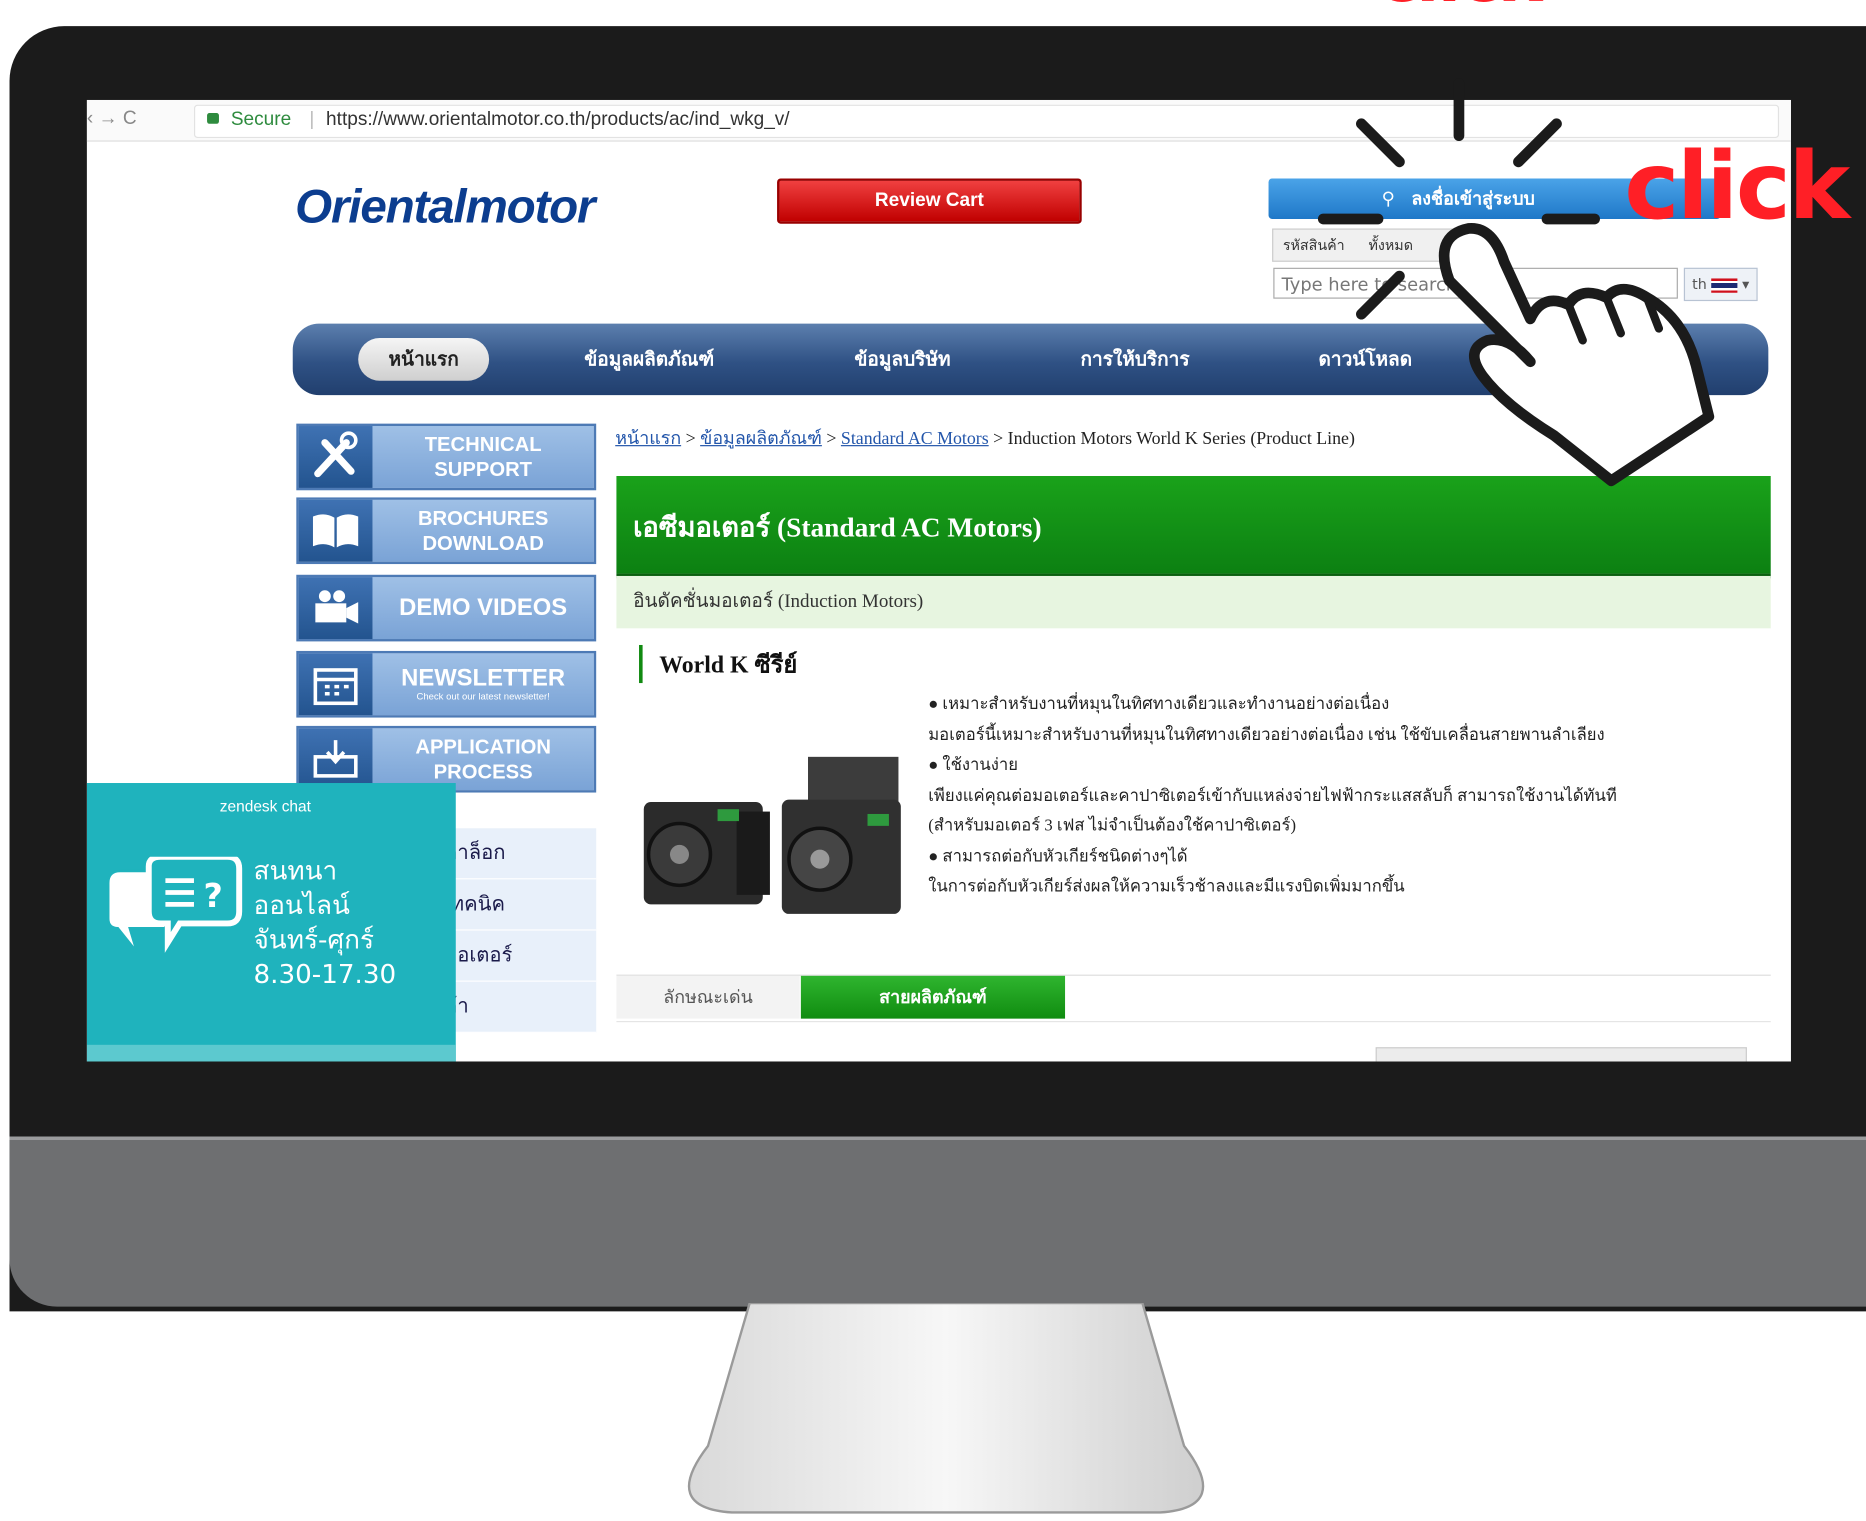  I want to click on language-select: th ▾, so click(1720, 284).